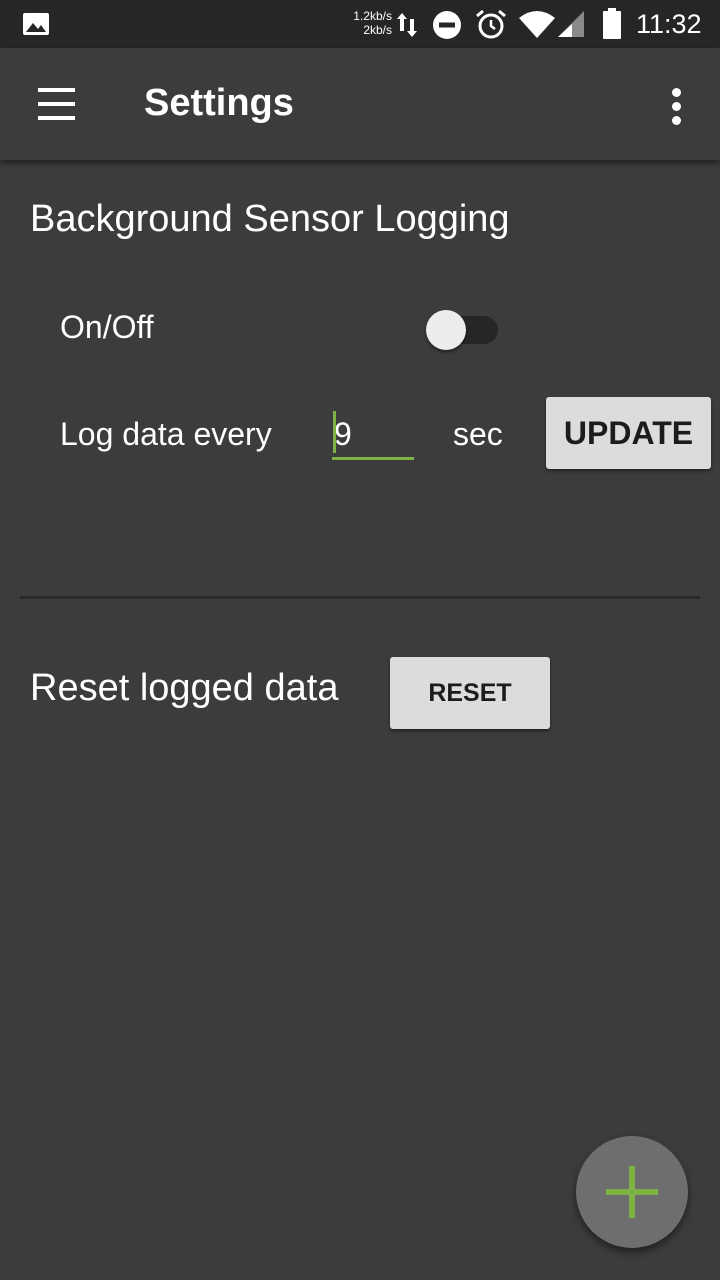 The height and width of the screenshot is (1280, 720). I want to click on switch-thumb, so click(446, 330).